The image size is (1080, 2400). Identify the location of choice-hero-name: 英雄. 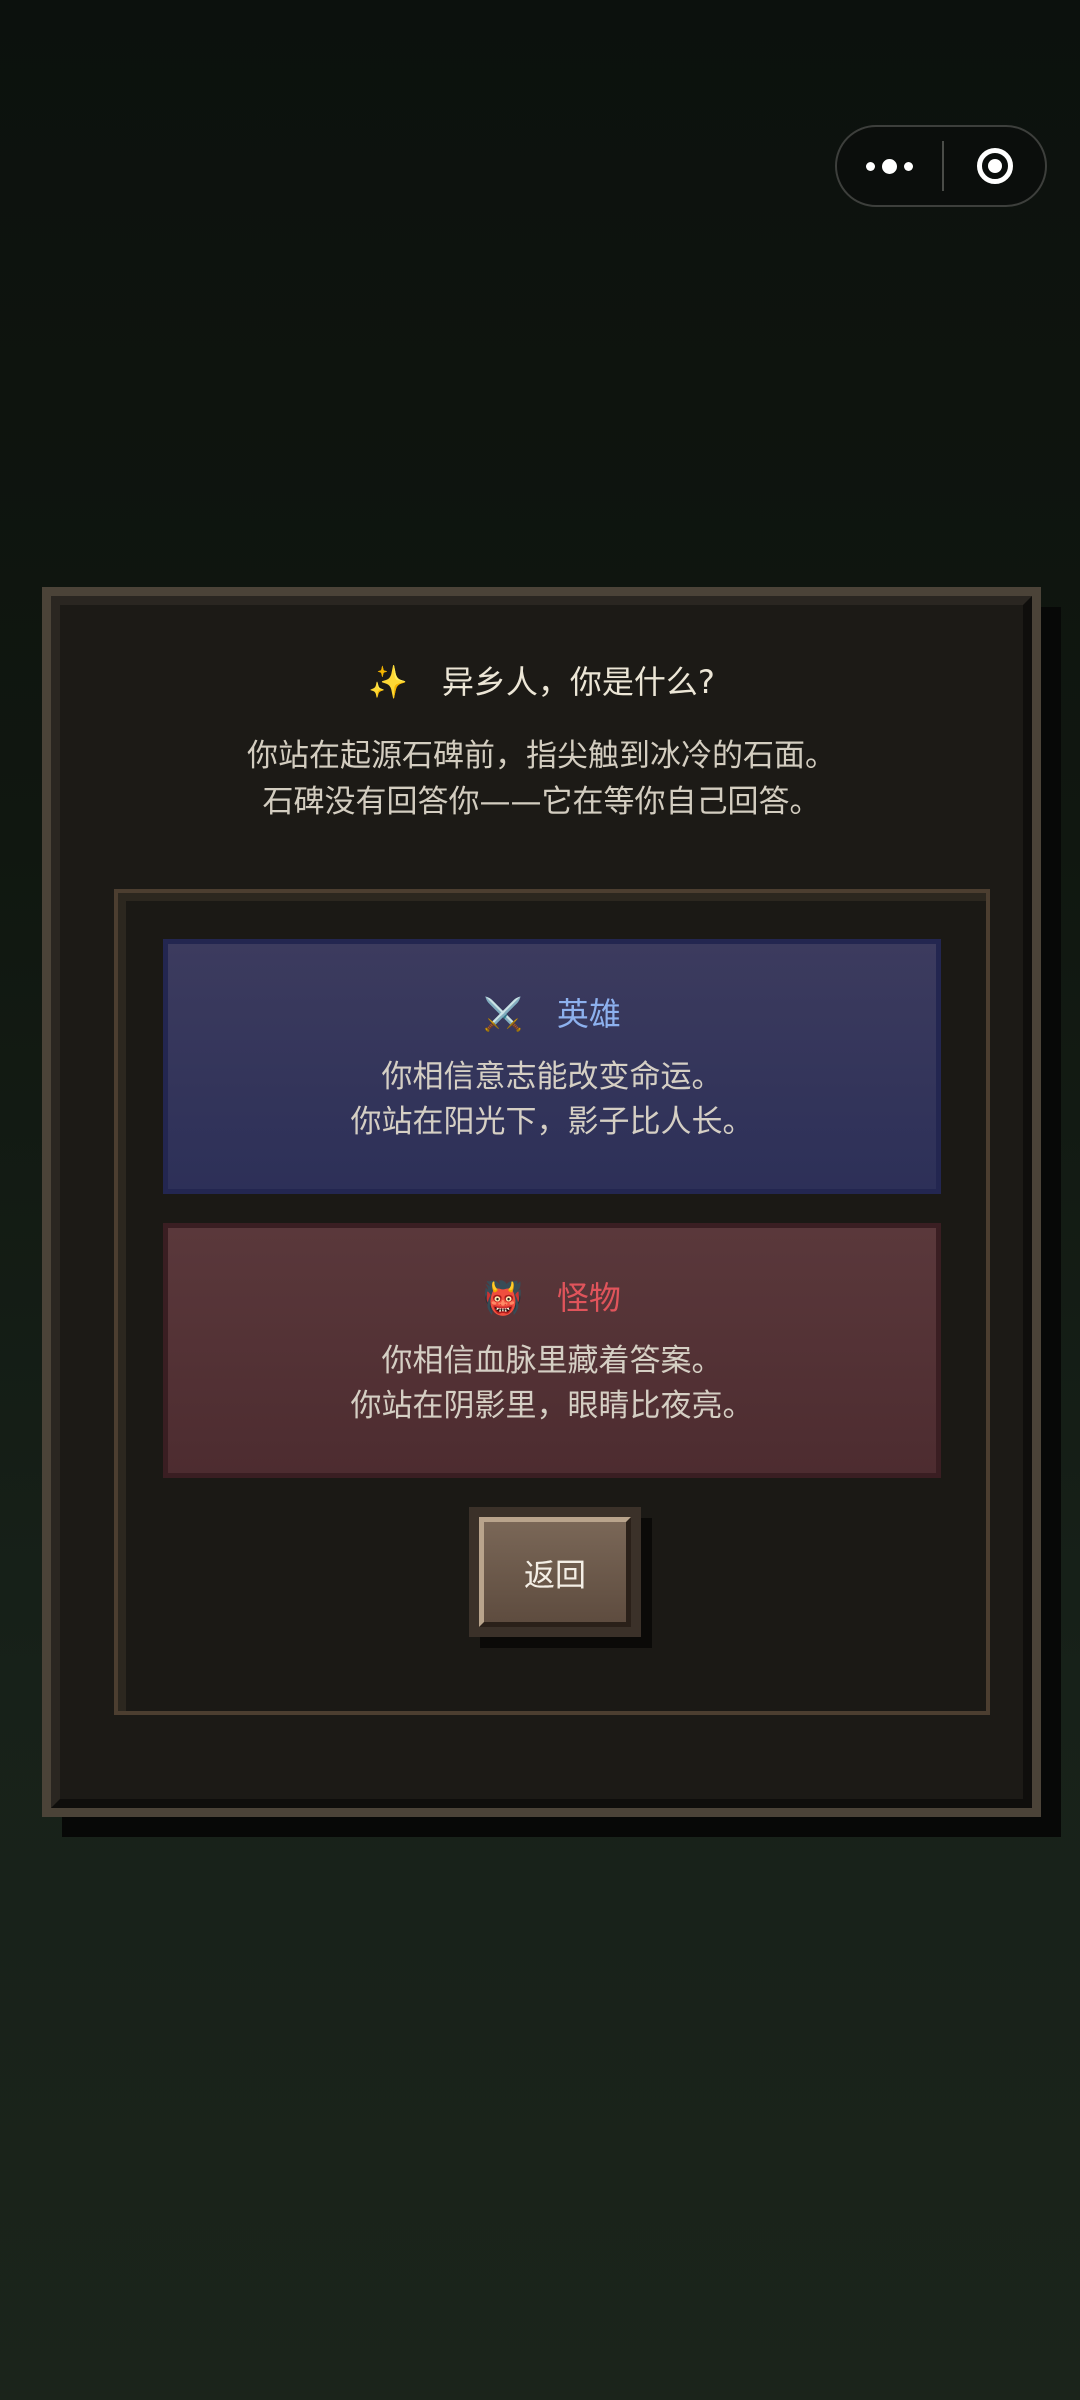
(588, 1014).